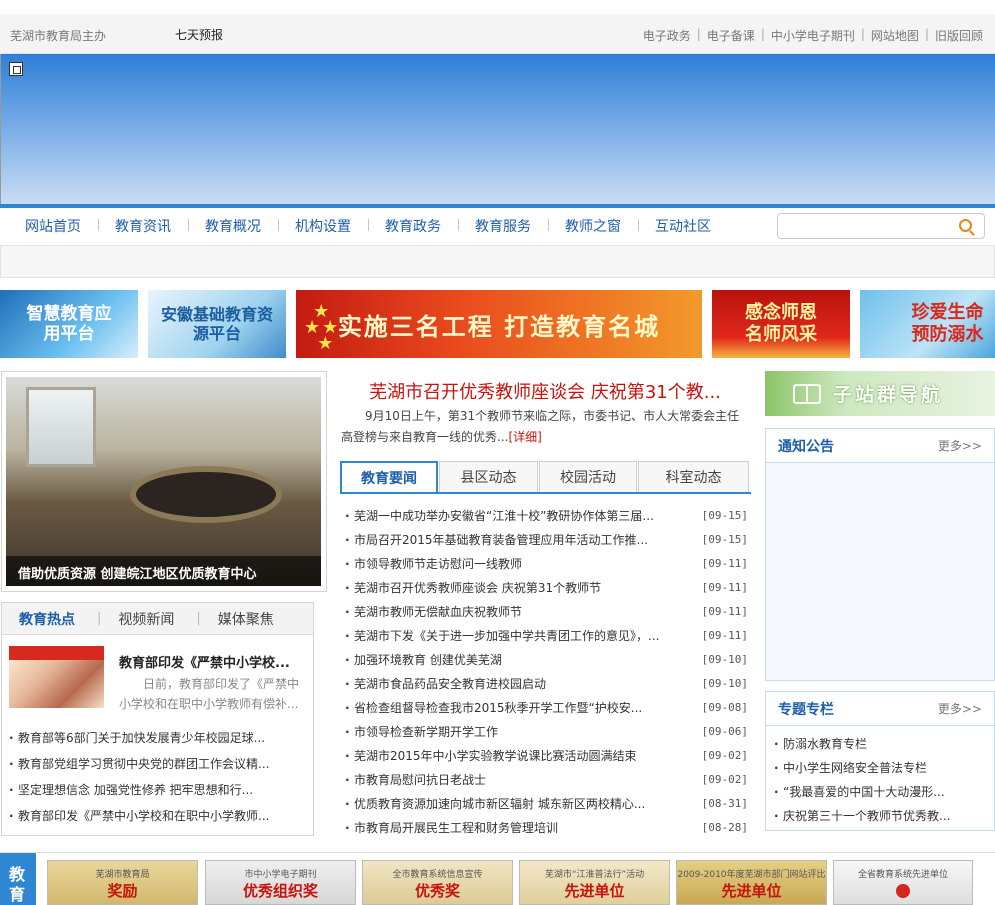 The image size is (995, 905). Describe the element at coordinates (233, 226) in the screenshot. I see `nav-item-overview: 教育概况` at that location.